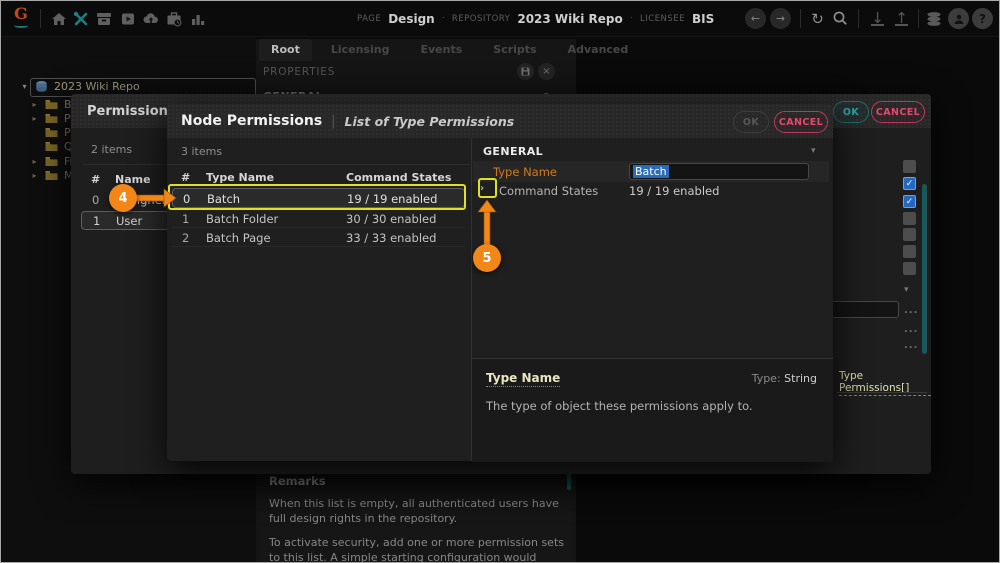  What do you see at coordinates (392, 199) in the screenshot?
I see `row-command-states: 19 / 19 enabled` at bounding box center [392, 199].